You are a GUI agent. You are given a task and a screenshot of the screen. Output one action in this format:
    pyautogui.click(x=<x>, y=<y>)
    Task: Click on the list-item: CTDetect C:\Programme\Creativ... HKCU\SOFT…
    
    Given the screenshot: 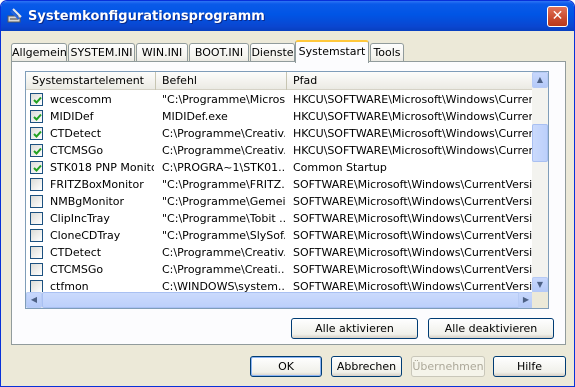 What is the action you would take?
    pyautogui.click(x=280, y=133)
    